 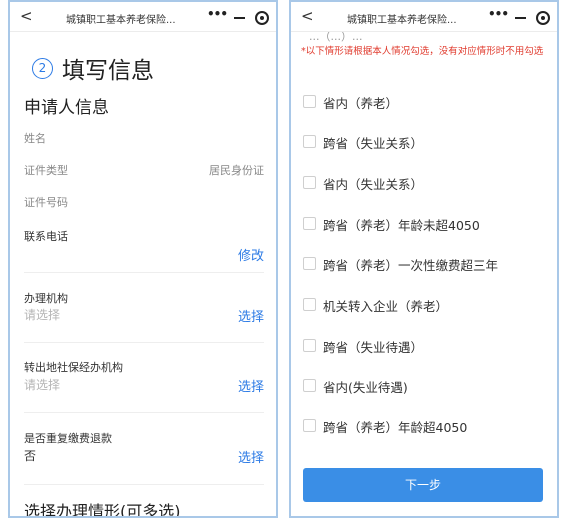 I want to click on next-step-button: 下一步, so click(x=423, y=485).